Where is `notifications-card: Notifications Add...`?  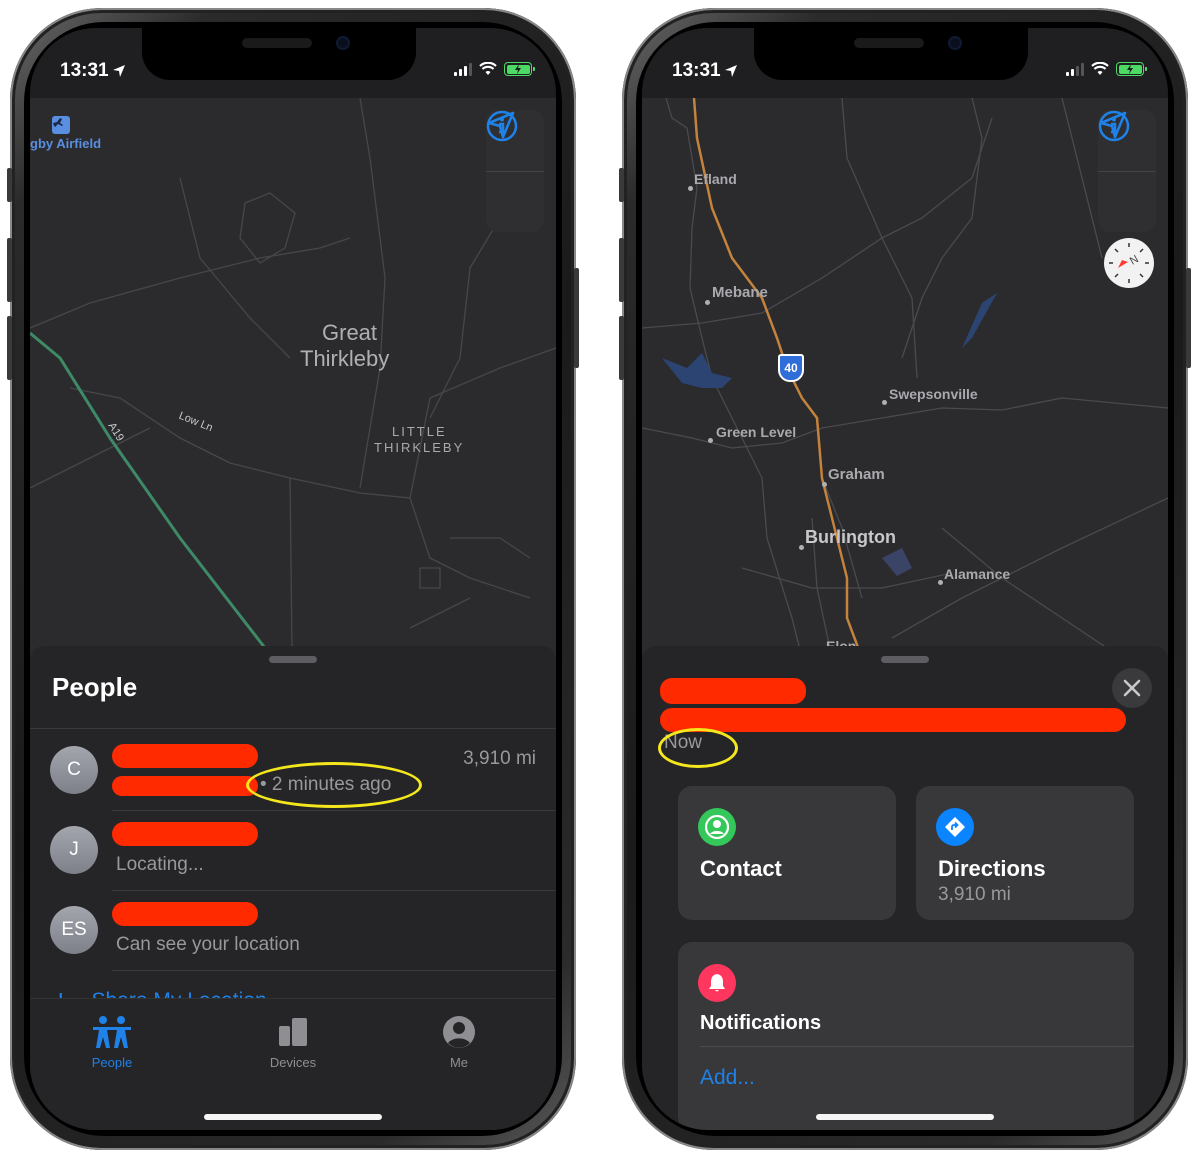
notifications-card: Notifications Add... is located at coordinates (906, 1036).